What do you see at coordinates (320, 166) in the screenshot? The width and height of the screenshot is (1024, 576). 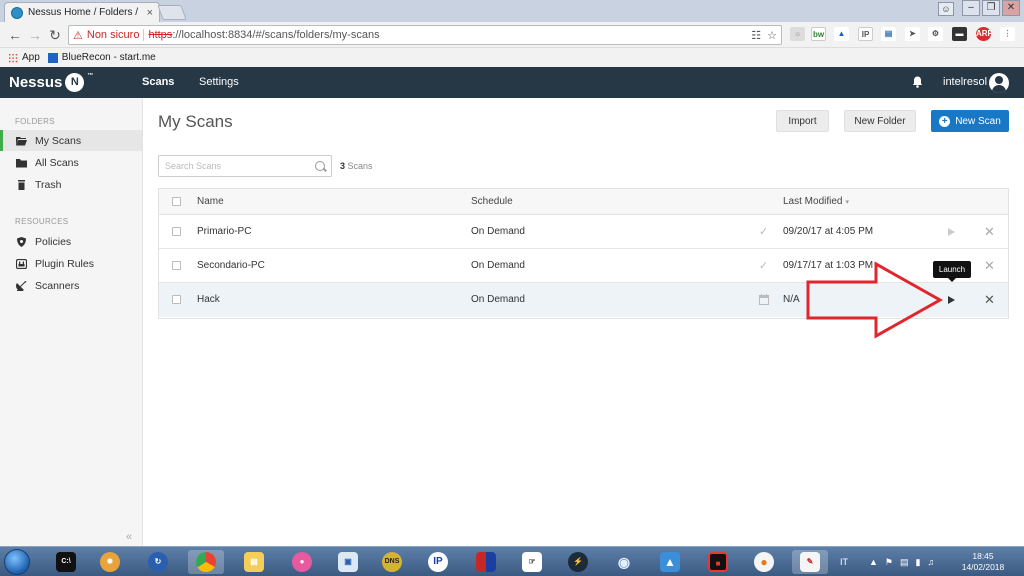 I see `search-icon` at bounding box center [320, 166].